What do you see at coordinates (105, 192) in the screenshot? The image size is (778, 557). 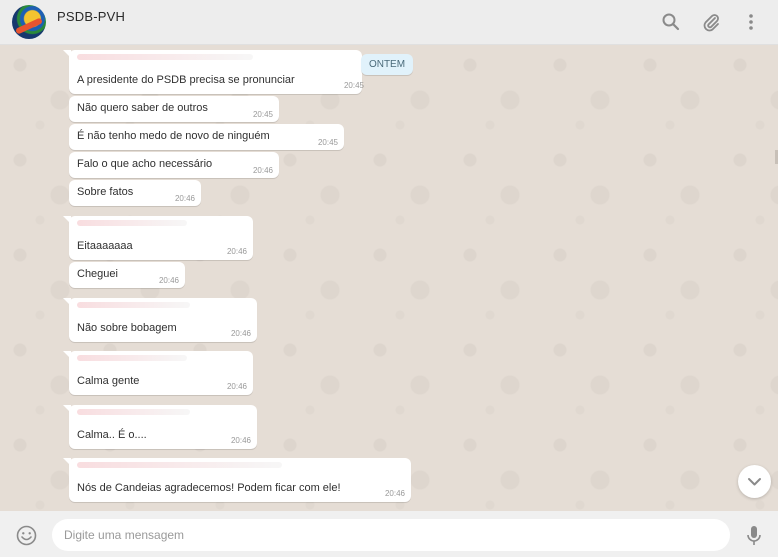 I see `message-text: Sobre fatos` at bounding box center [105, 192].